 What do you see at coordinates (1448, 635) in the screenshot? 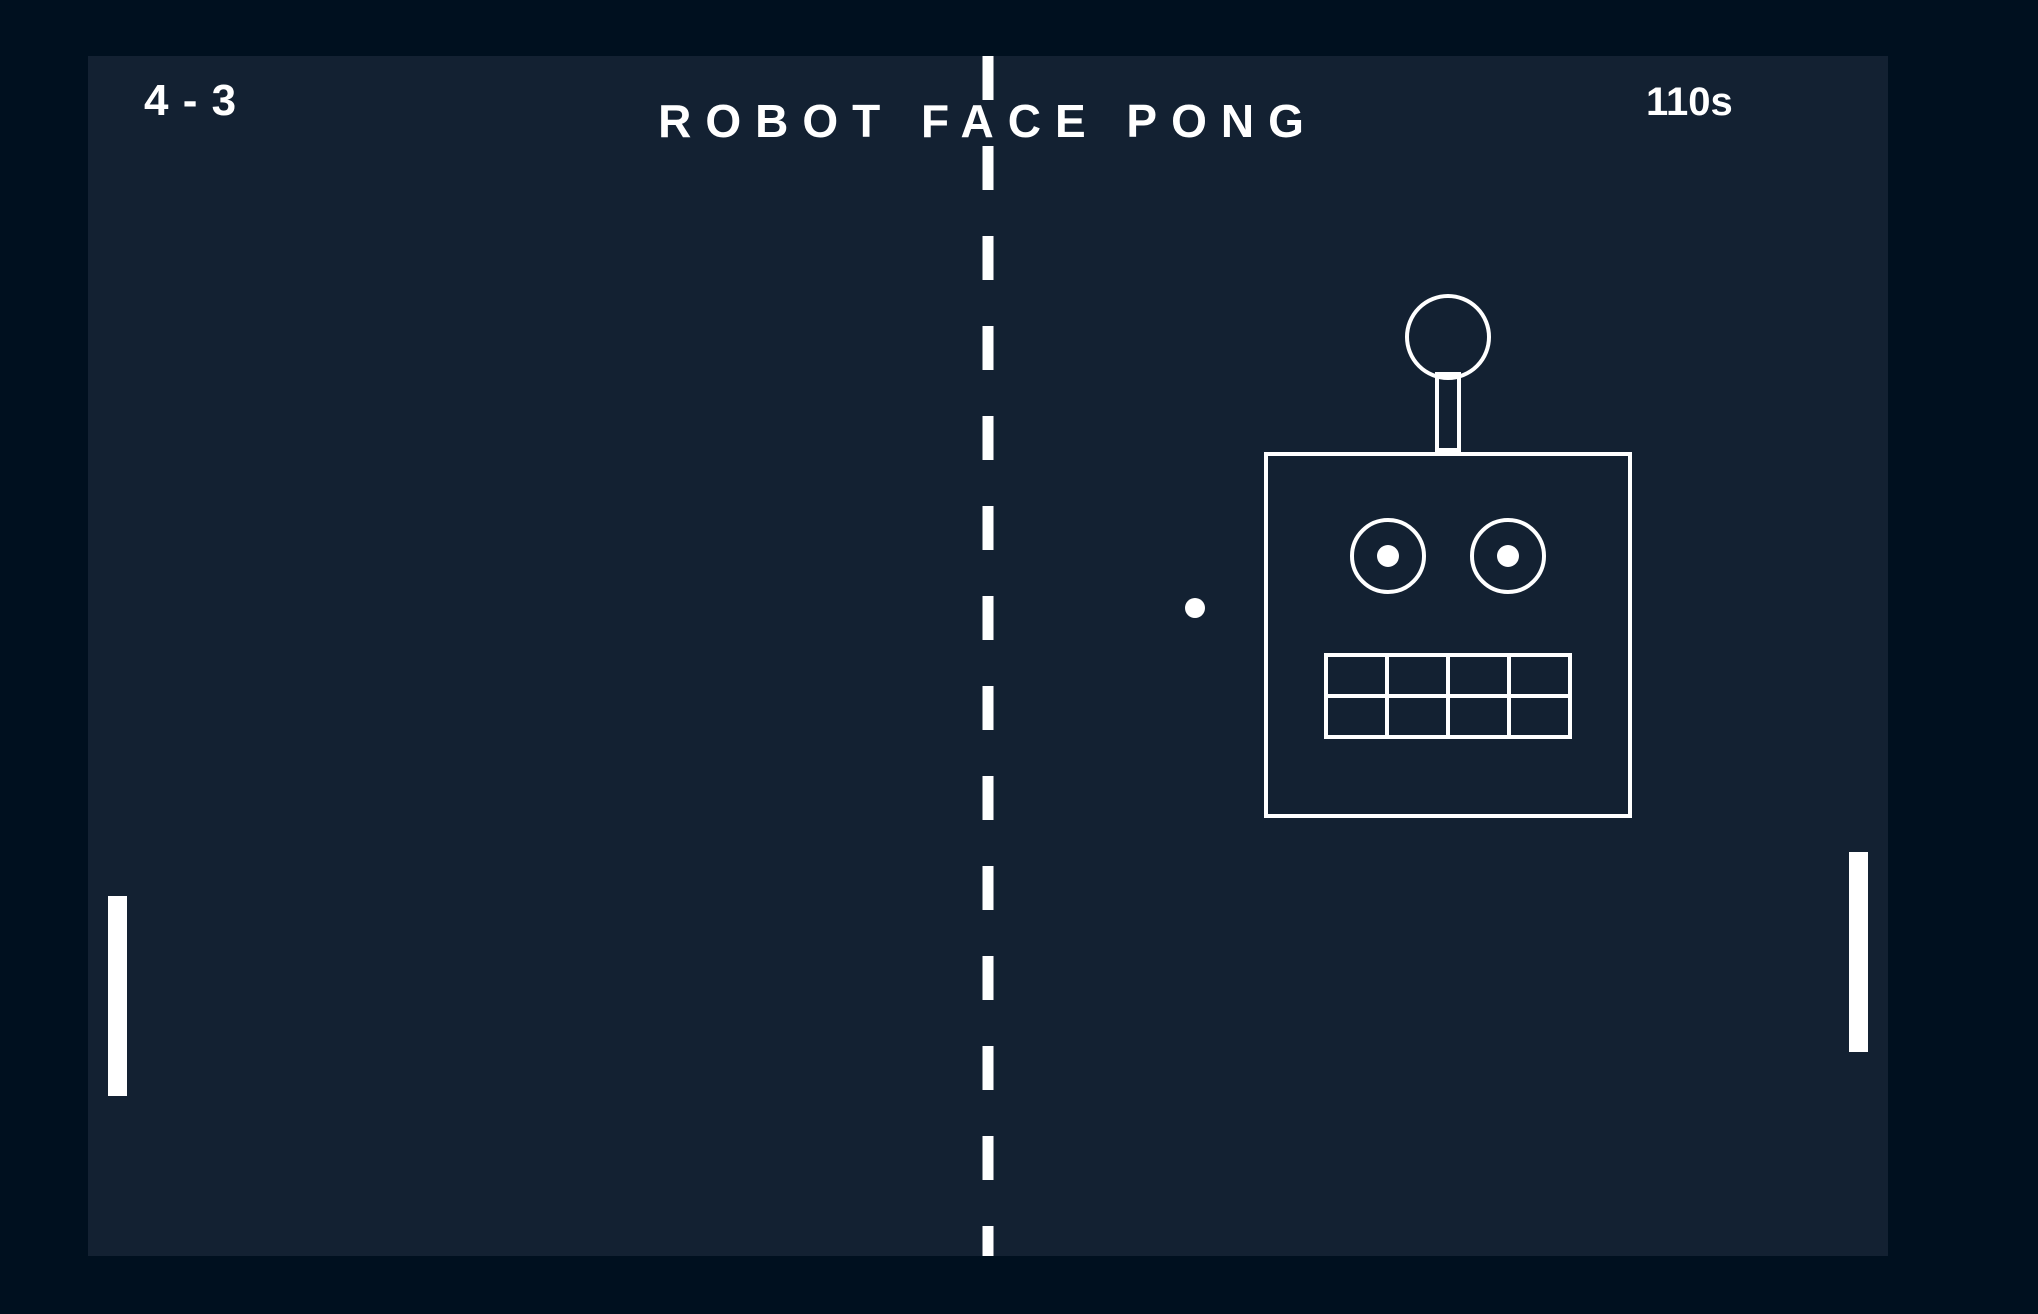
I see `robot-head` at bounding box center [1448, 635].